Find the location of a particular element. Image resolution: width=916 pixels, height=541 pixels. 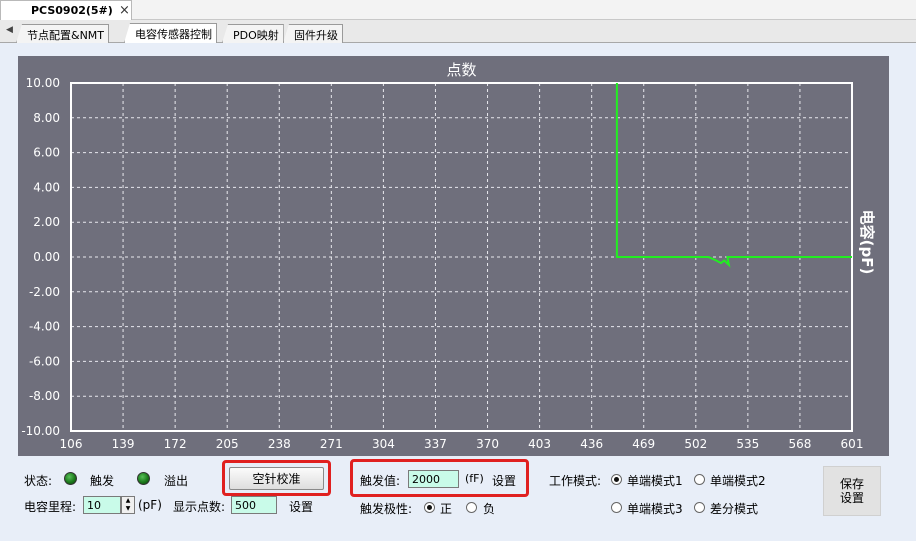

tab-scroll-left-icon: ◀ is located at coordinates (9, 30).